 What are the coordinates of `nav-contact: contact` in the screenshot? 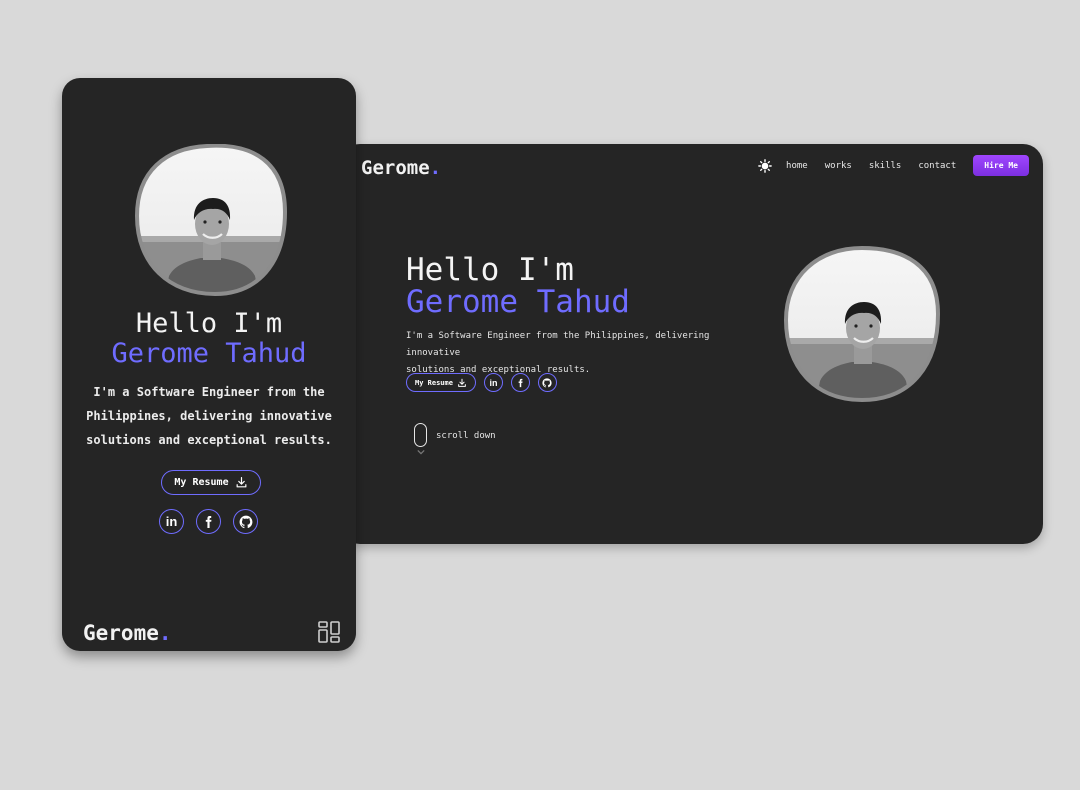 It's located at (937, 166).